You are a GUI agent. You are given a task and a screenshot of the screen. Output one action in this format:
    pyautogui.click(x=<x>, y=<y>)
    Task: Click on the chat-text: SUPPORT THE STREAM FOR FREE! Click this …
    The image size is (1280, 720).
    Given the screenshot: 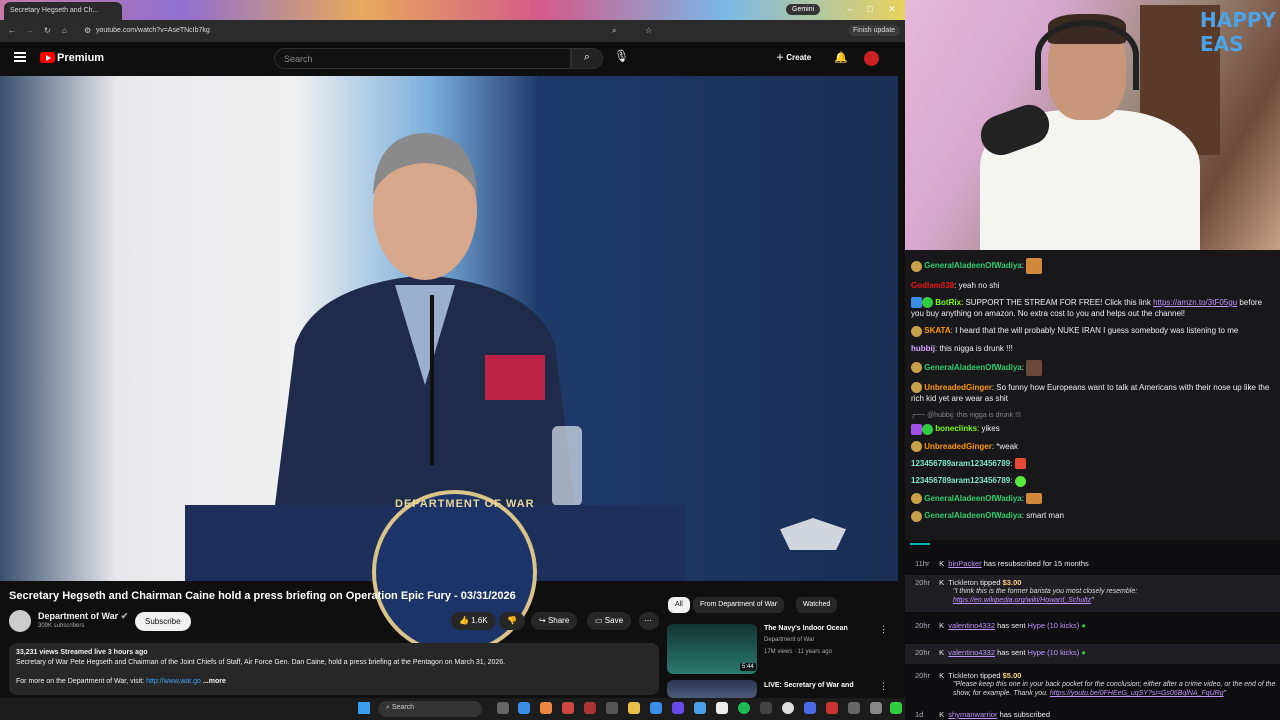 What is the action you would take?
    pyautogui.click(x=1058, y=302)
    